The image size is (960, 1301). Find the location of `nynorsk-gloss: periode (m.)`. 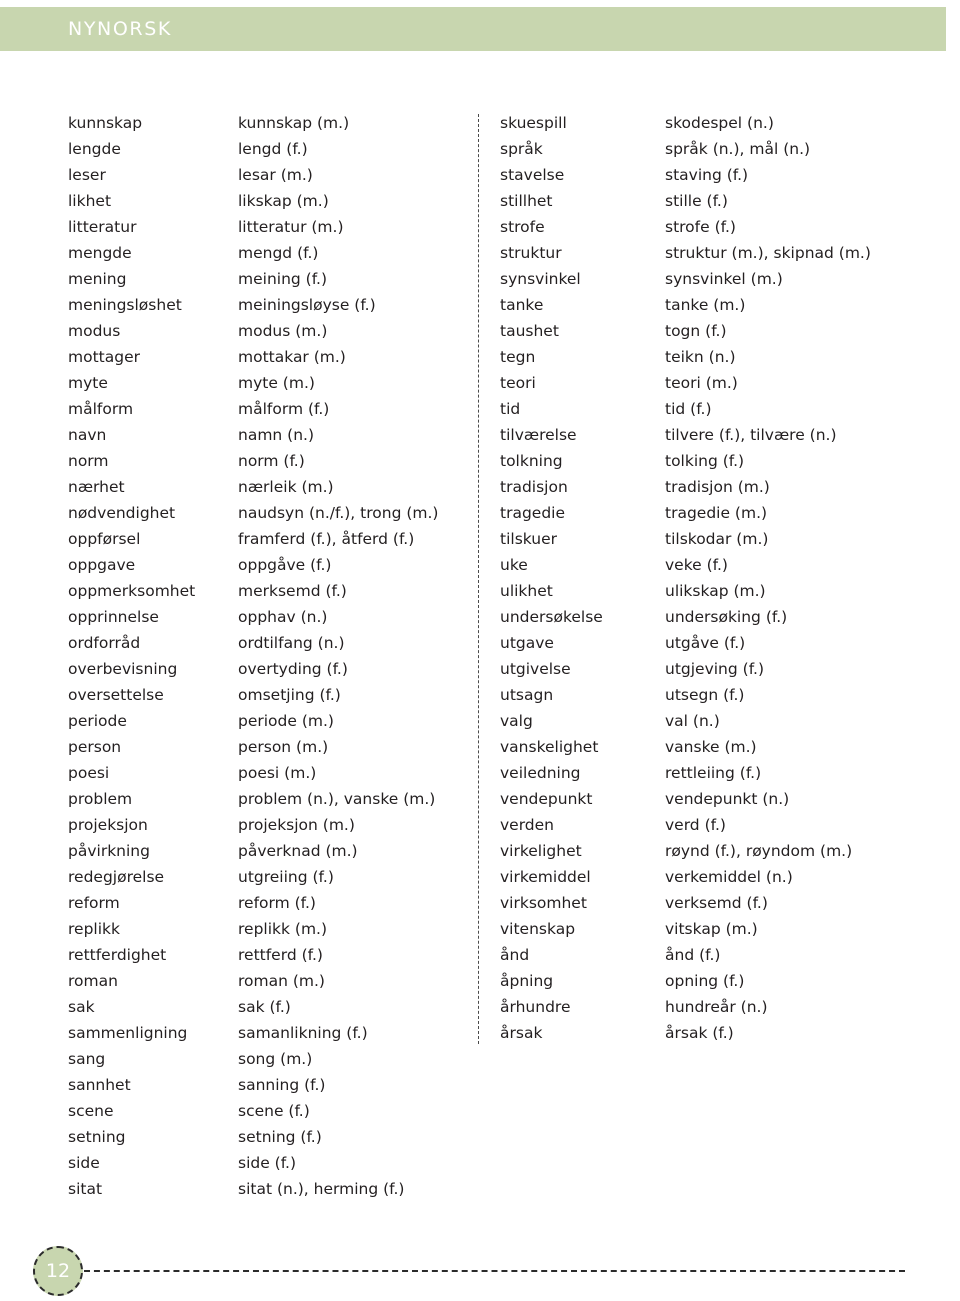

nynorsk-gloss: periode (m.) is located at coordinates (286, 721).